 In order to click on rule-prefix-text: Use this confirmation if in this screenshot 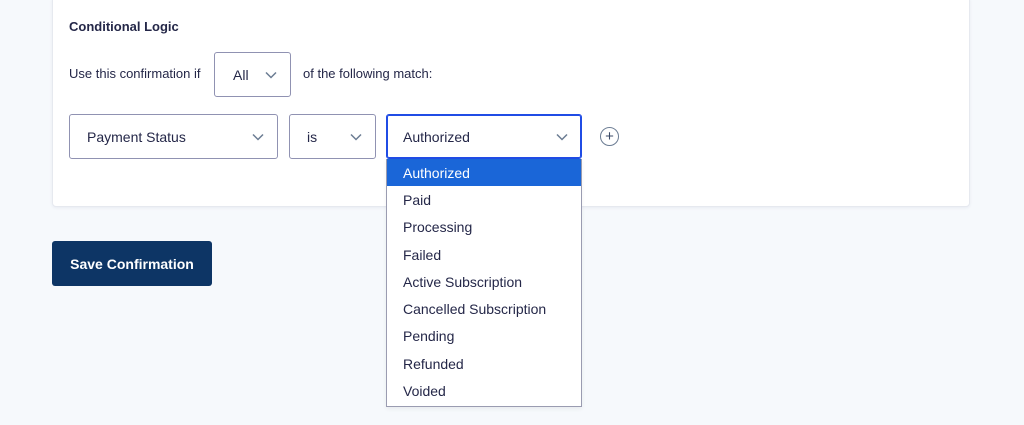, I will do `click(135, 73)`.